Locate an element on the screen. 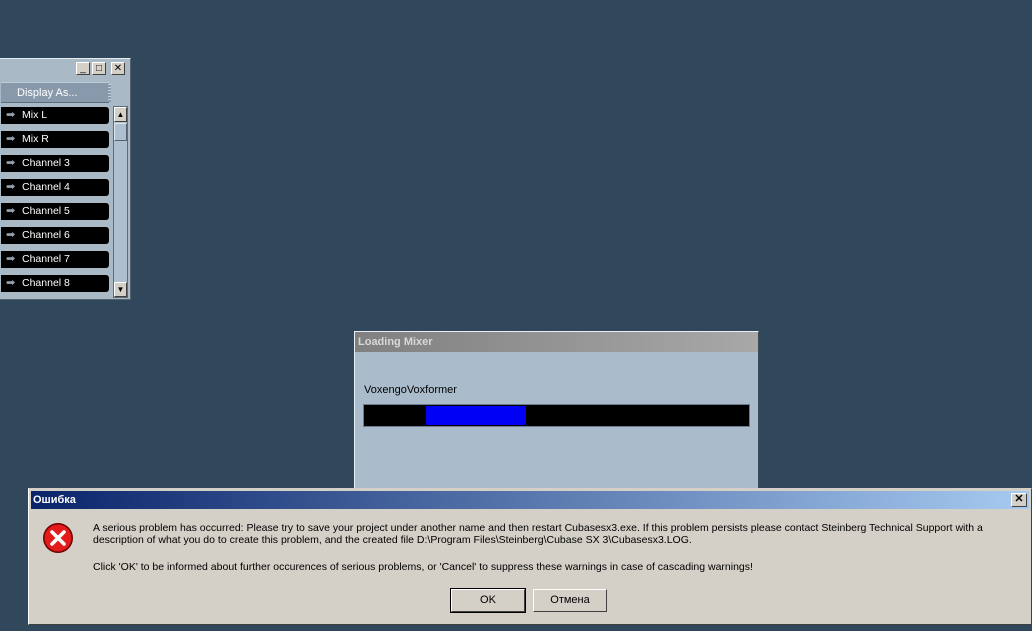 This screenshot has height=631, width=1032. dialog-close-button: ✕ is located at coordinates (1019, 500).